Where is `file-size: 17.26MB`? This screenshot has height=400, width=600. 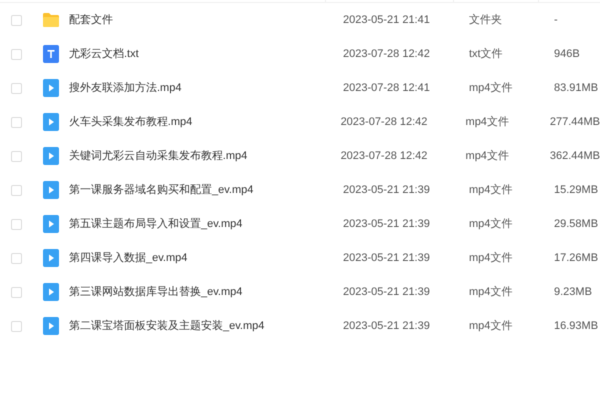
file-size: 17.26MB is located at coordinates (576, 258).